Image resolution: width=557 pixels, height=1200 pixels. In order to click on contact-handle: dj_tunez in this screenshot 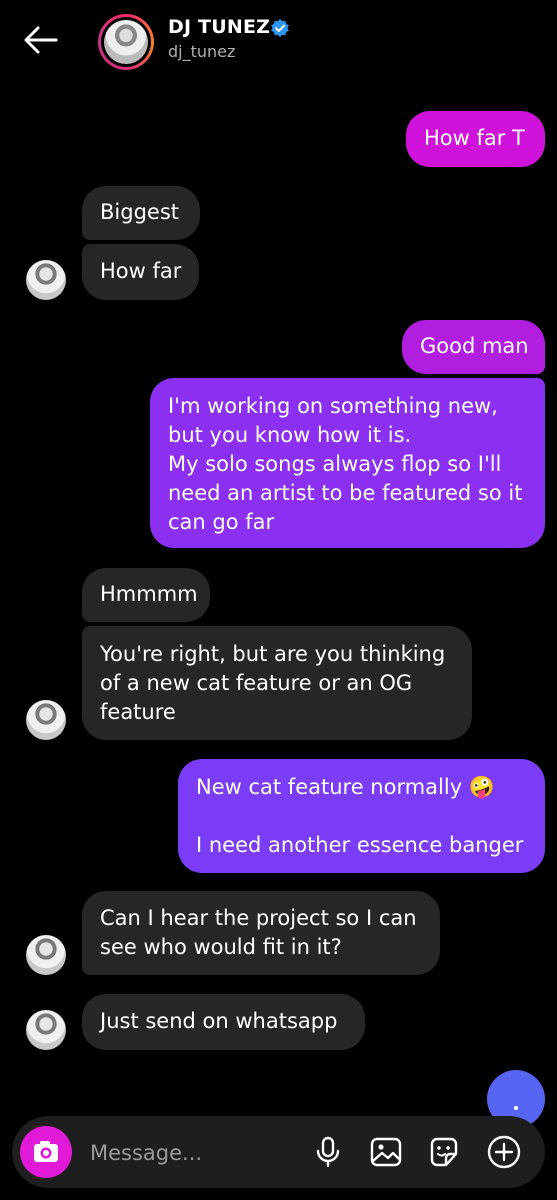, I will do `click(201, 51)`.